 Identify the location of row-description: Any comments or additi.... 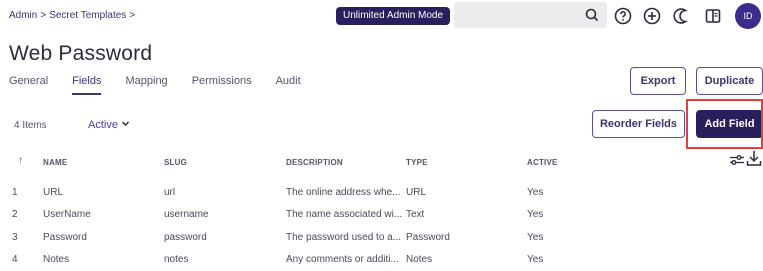
(342, 259).